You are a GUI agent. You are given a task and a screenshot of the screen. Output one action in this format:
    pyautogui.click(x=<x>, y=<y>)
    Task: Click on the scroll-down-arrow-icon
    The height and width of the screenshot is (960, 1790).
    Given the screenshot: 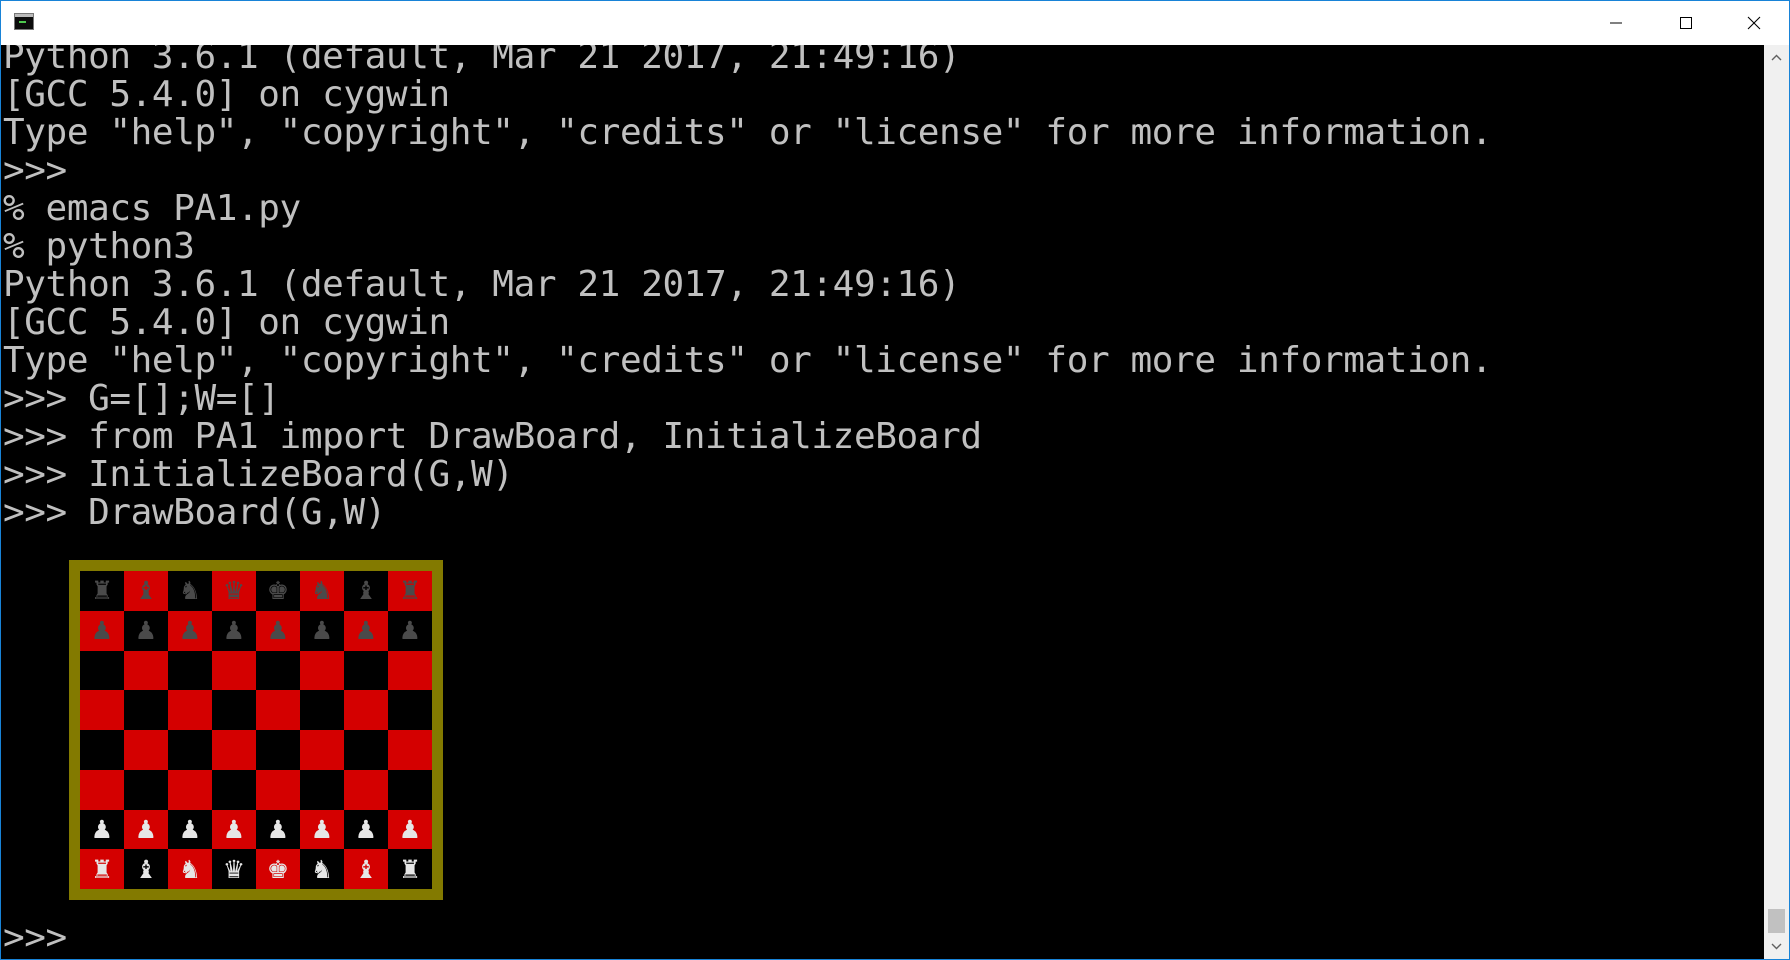 What is the action you would take?
    pyautogui.click(x=1776, y=946)
    